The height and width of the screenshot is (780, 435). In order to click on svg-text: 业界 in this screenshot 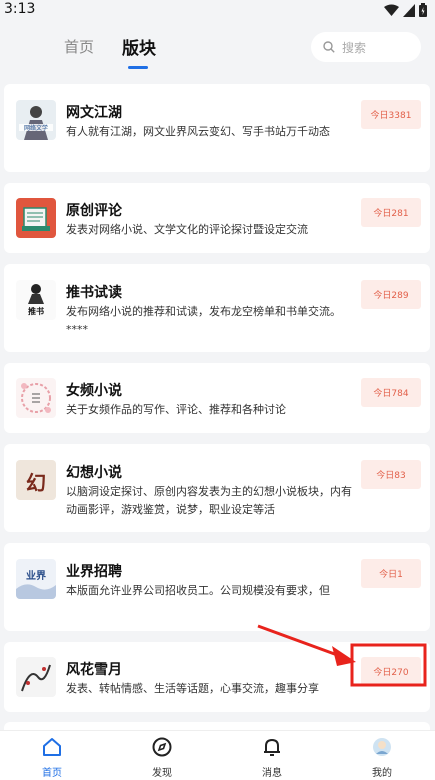, I will do `click(36, 575)`.